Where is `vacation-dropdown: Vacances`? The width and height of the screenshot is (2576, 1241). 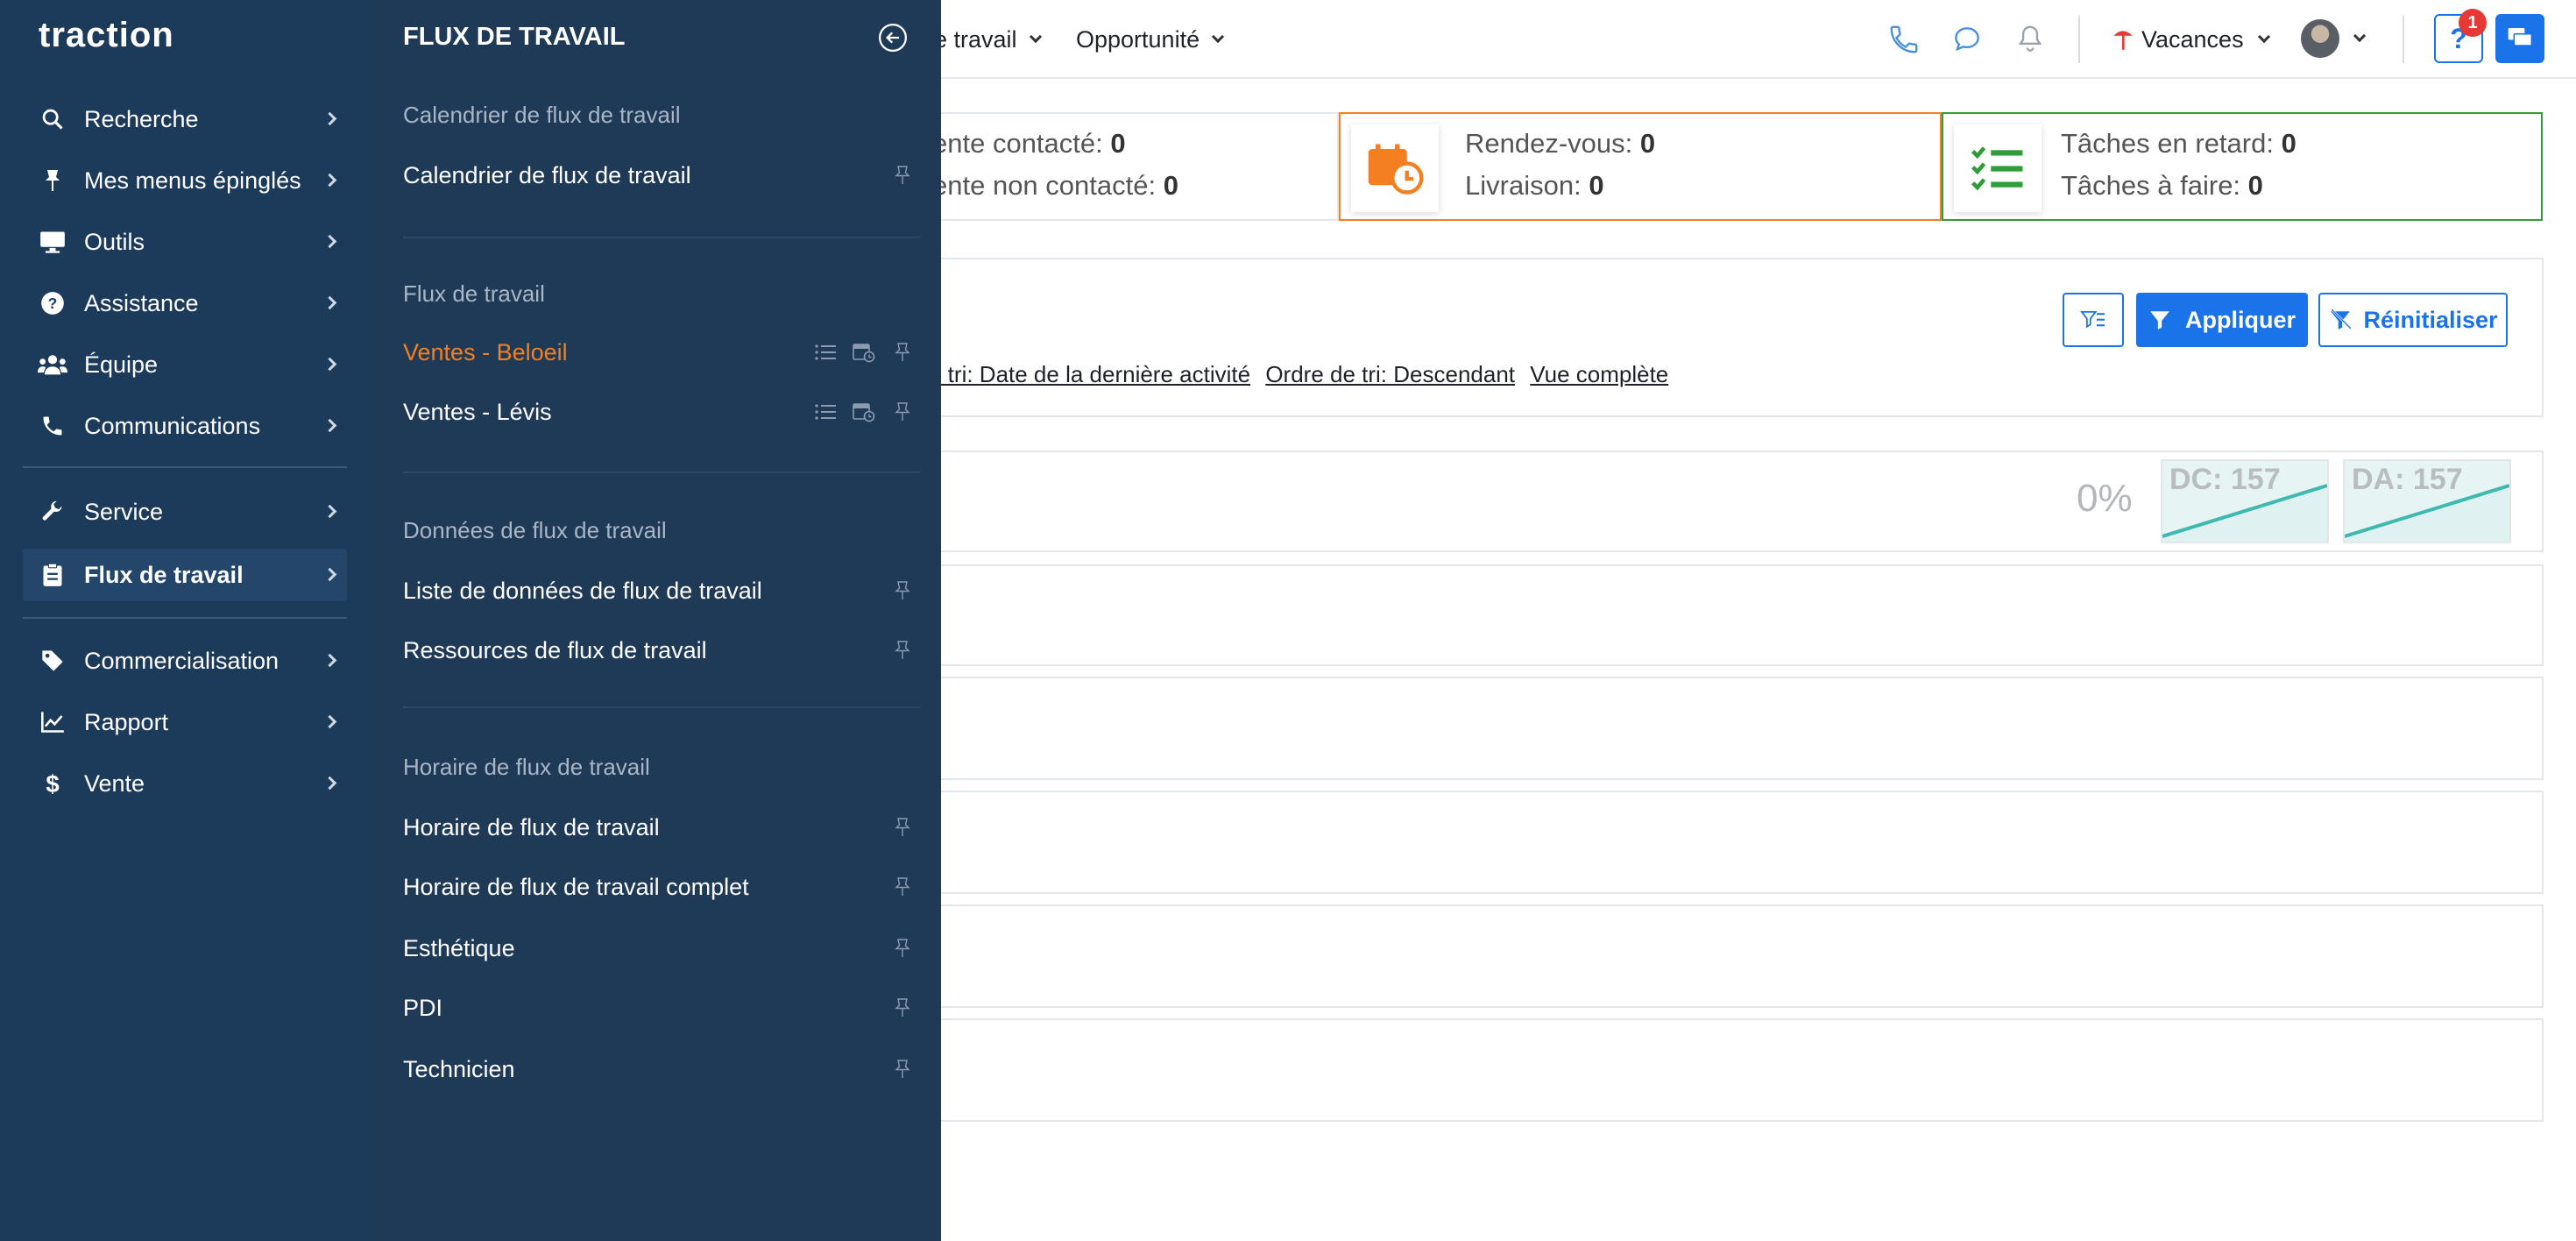
vacation-dropdown: Vacances is located at coordinates (2191, 39).